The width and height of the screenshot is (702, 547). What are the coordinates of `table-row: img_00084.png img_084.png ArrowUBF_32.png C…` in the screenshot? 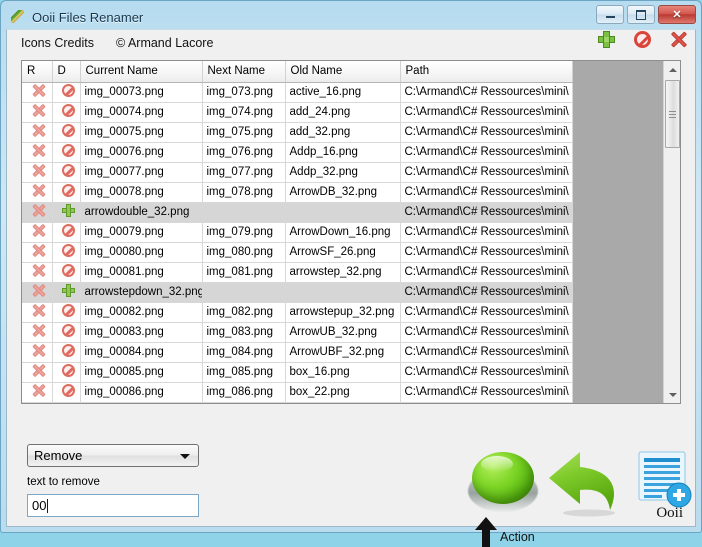 It's located at (342, 352).